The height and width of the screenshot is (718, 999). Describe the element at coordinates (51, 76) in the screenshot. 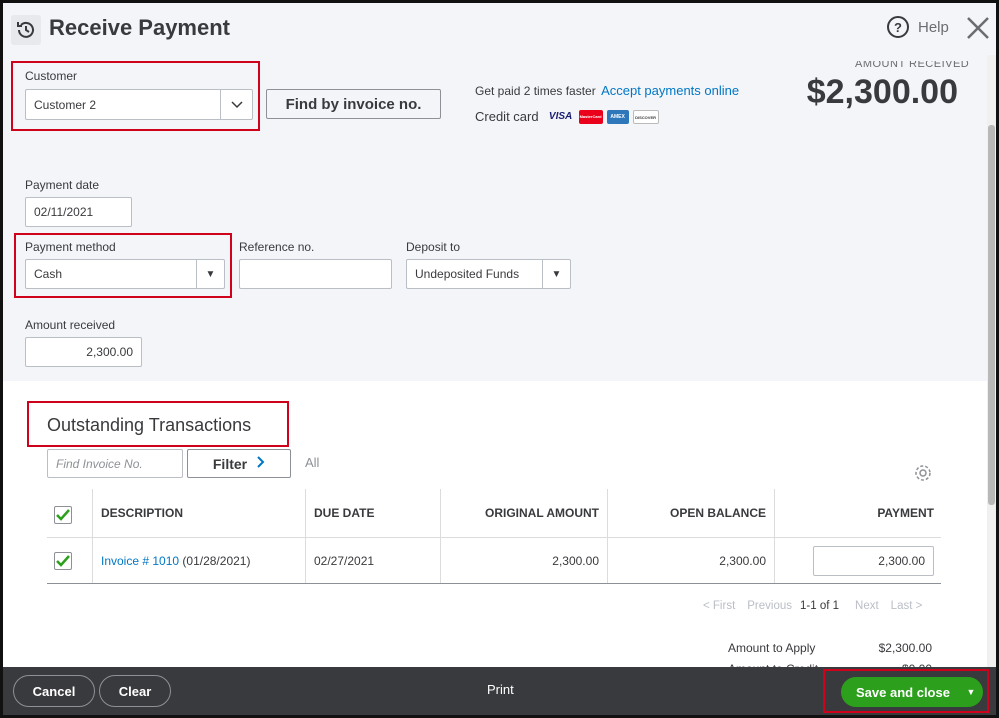

I see `customer-label: Customer` at that location.